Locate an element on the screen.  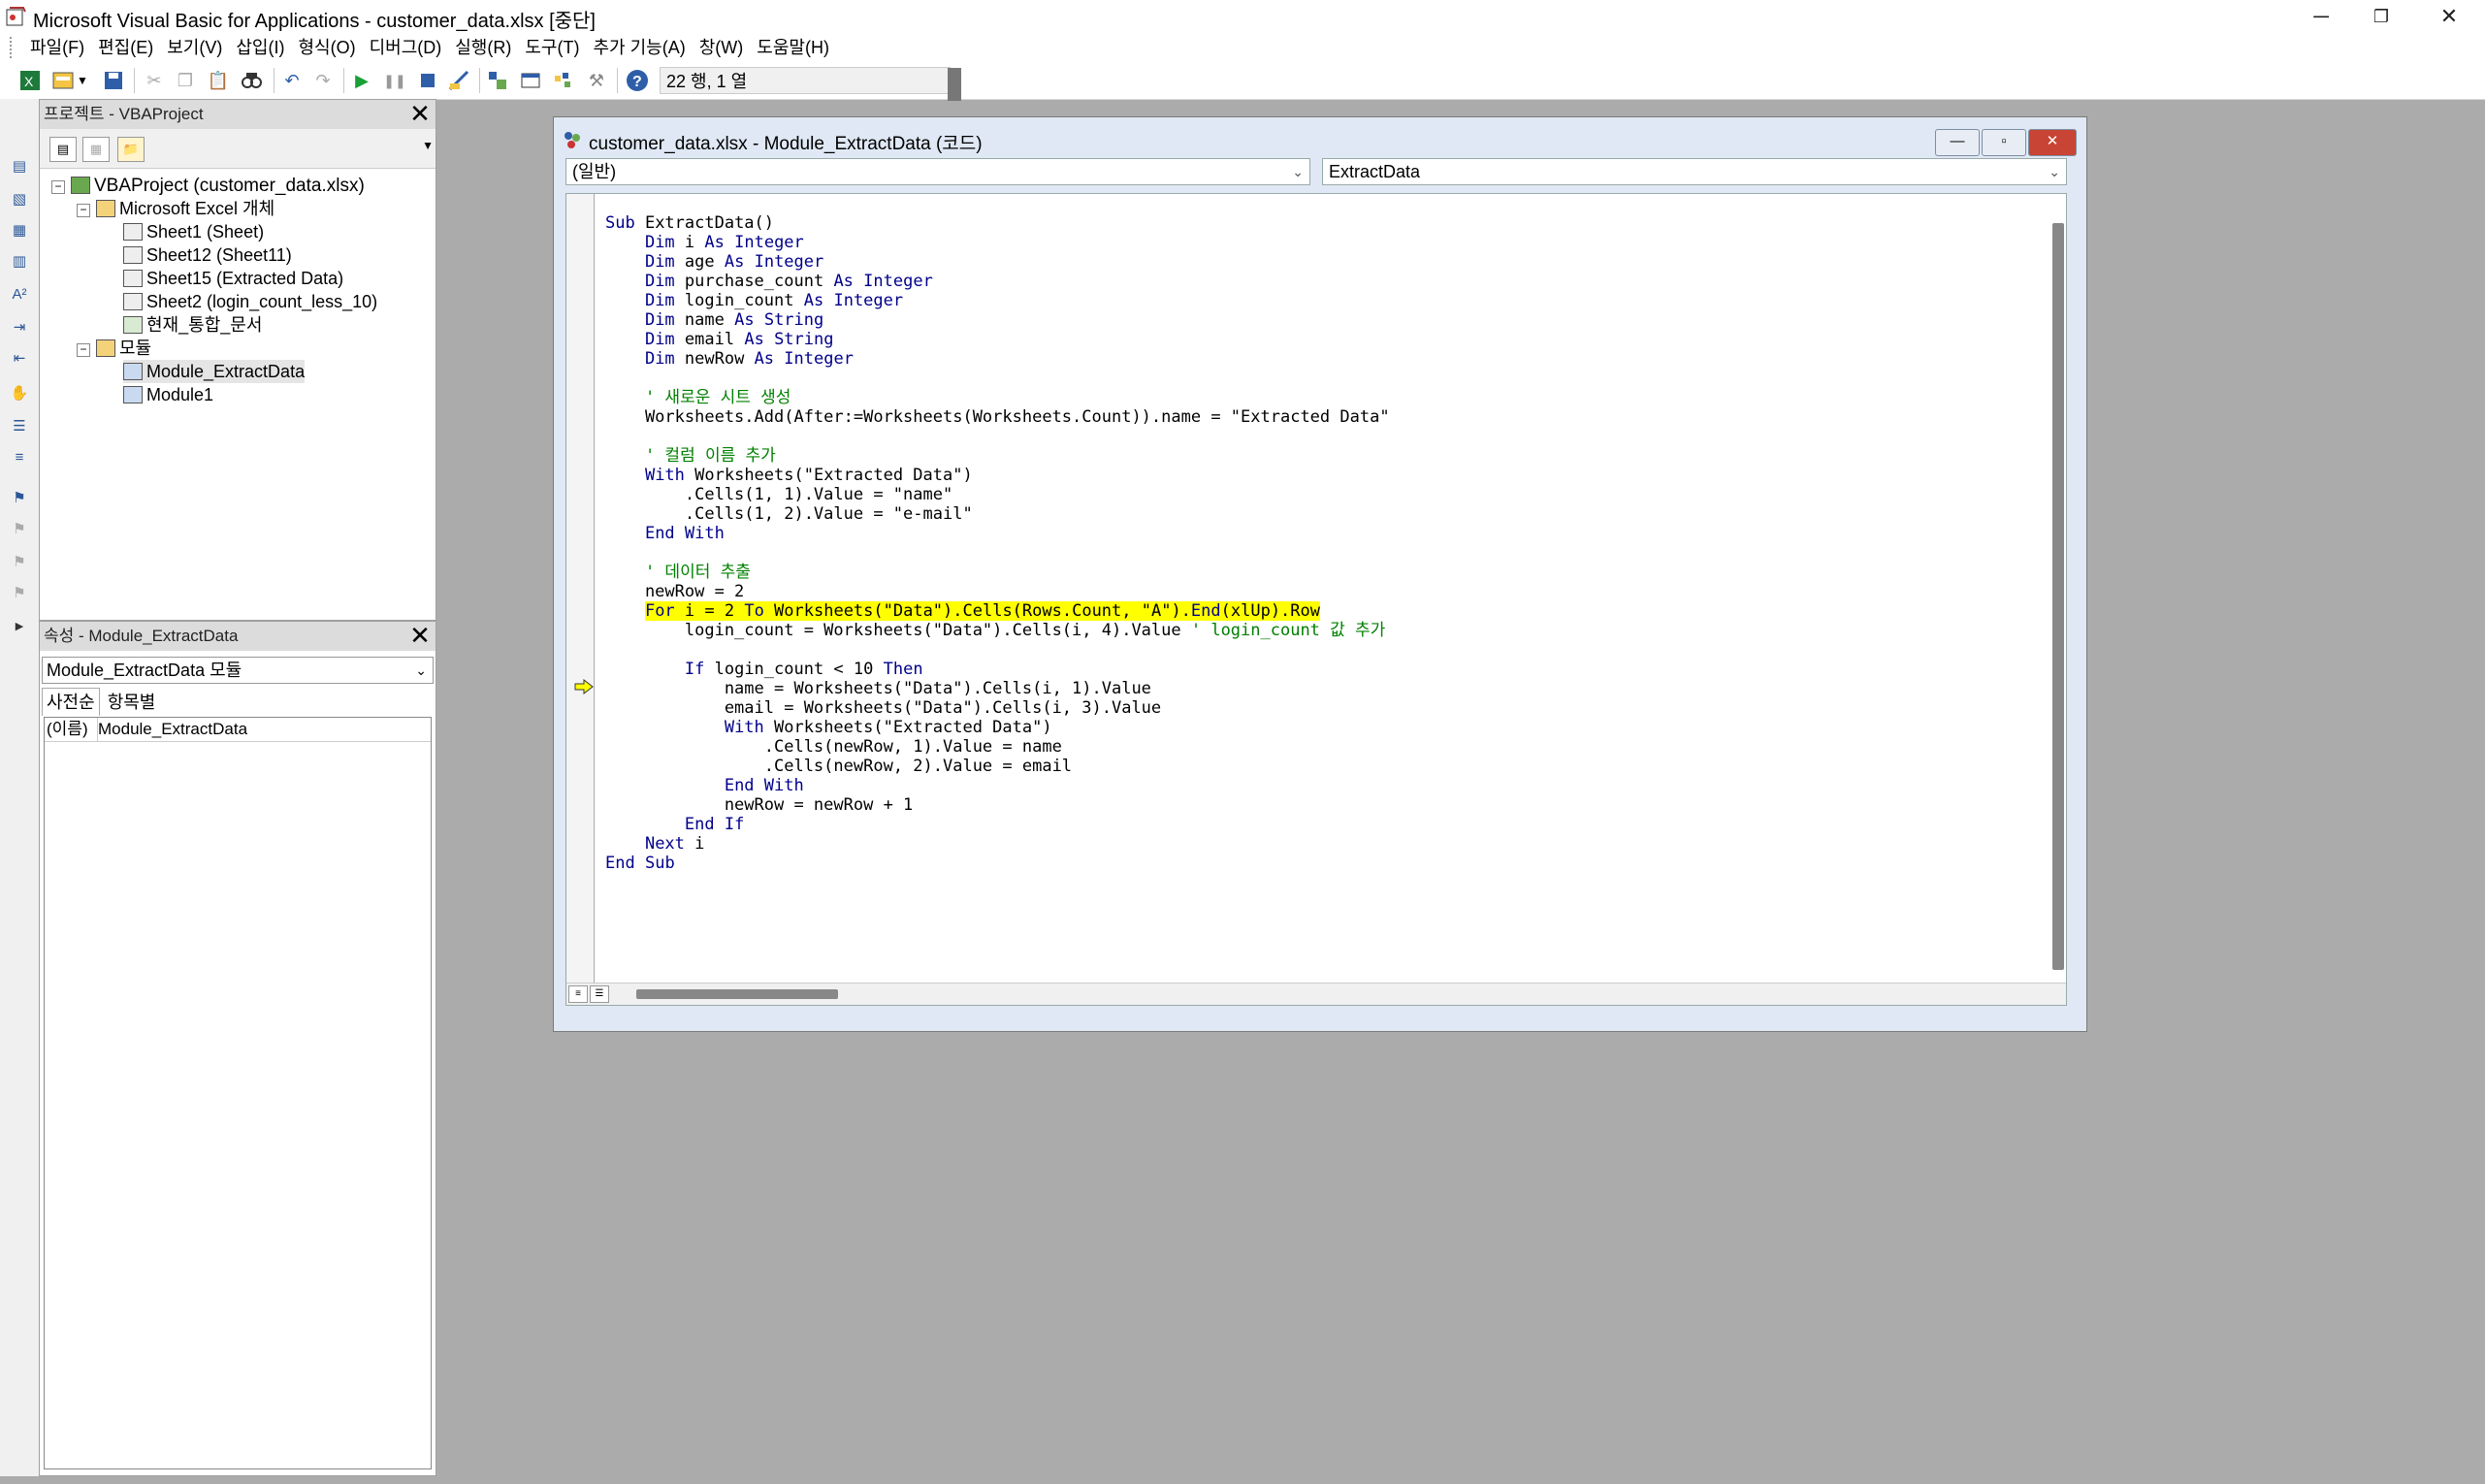
tab-categorized: 항목별 is located at coordinates (132, 702).